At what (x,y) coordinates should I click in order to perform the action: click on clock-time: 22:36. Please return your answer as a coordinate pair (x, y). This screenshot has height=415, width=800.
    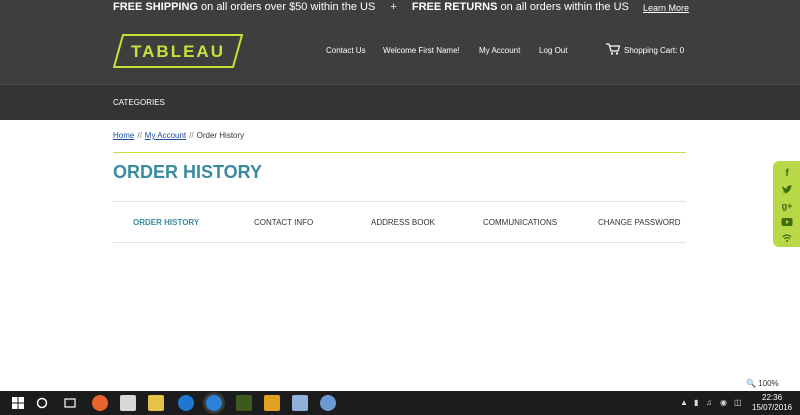
    Looking at the image, I should click on (772, 397).